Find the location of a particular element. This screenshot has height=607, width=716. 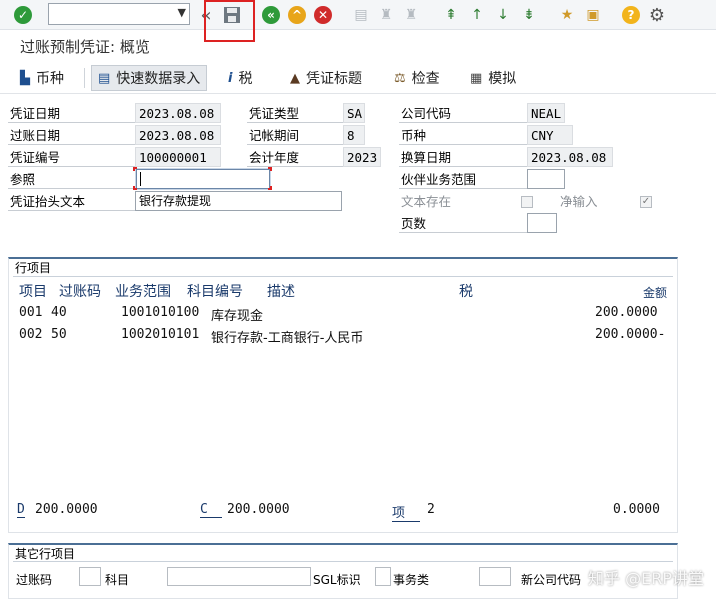

page-title: 过账预制凭证: 概览 is located at coordinates (85, 47).